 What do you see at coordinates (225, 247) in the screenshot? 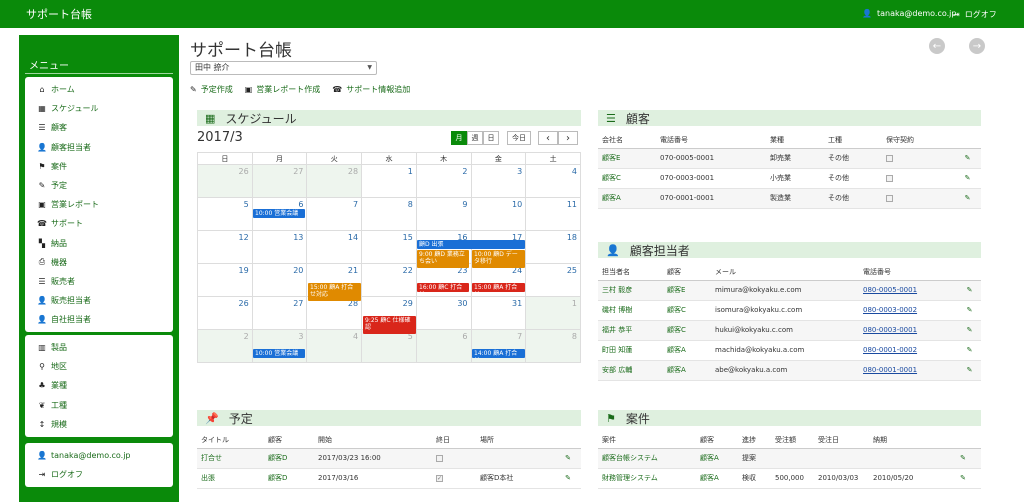
I see `calendar-day: 12` at bounding box center [225, 247].